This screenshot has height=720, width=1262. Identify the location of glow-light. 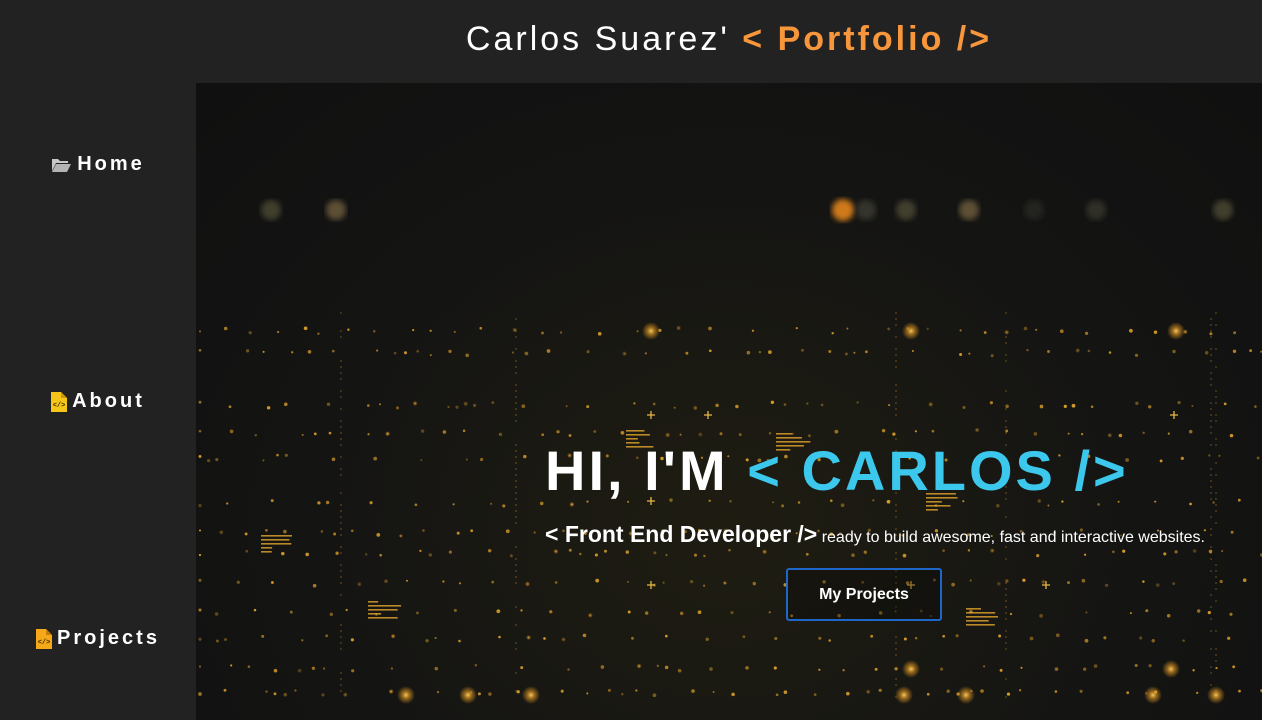
(966, 695).